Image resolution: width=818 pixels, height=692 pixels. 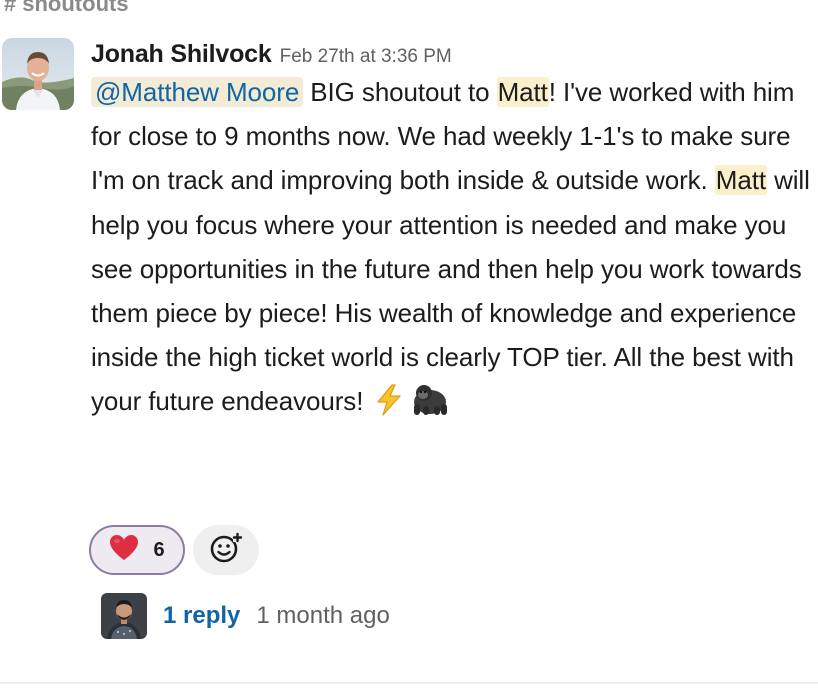 I want to click on lightning-icon, so click(x=389, y=406).